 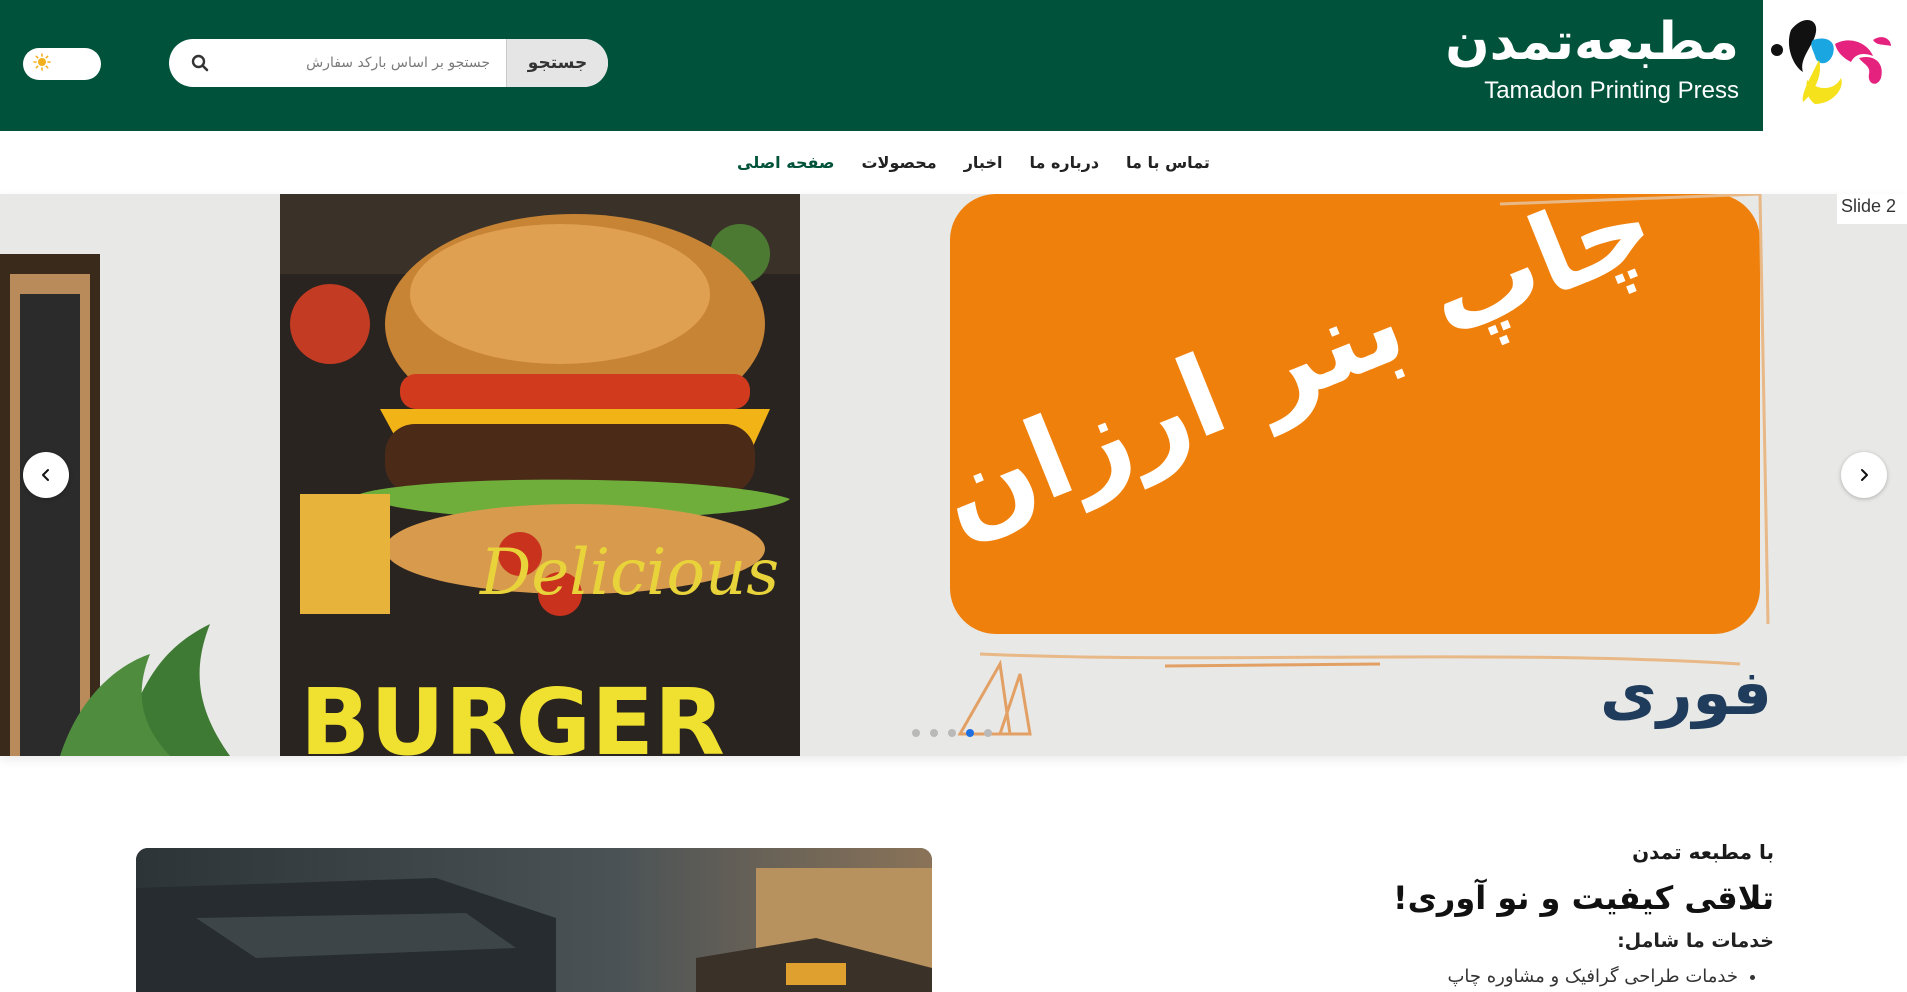 I want to click on printer-image, so click(x=534, y=920).